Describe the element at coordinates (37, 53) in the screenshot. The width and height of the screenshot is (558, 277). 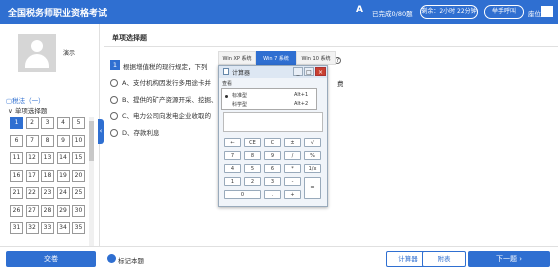
I see `avatar` at that location.